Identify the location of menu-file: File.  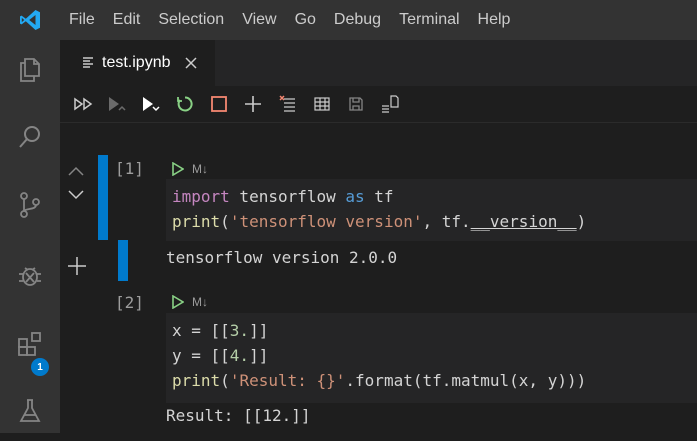
(82, 20).